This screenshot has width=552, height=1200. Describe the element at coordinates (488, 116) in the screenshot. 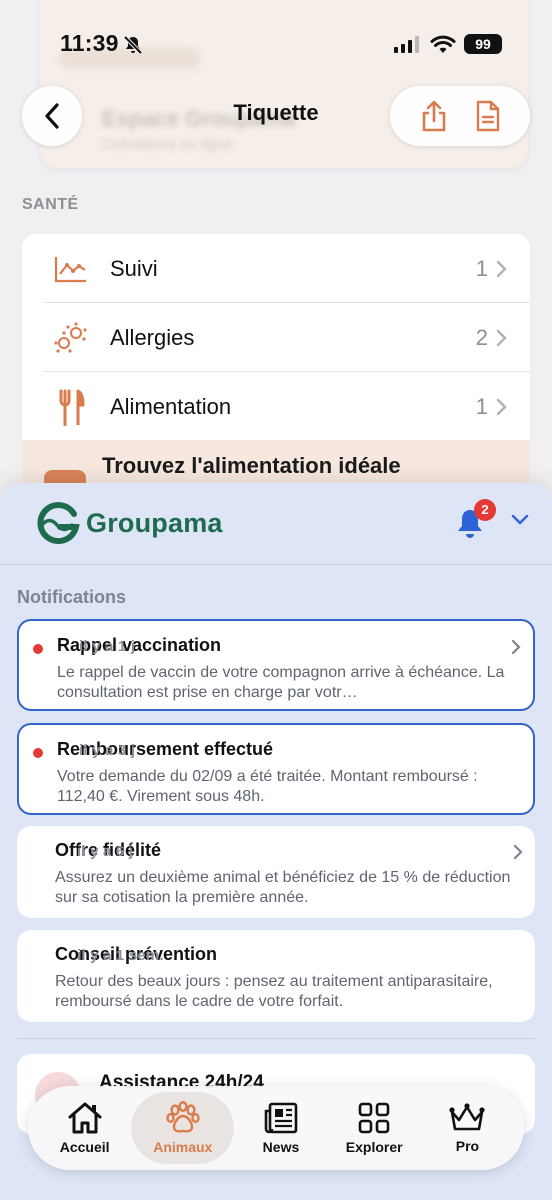

I see `document-icon` at that location.